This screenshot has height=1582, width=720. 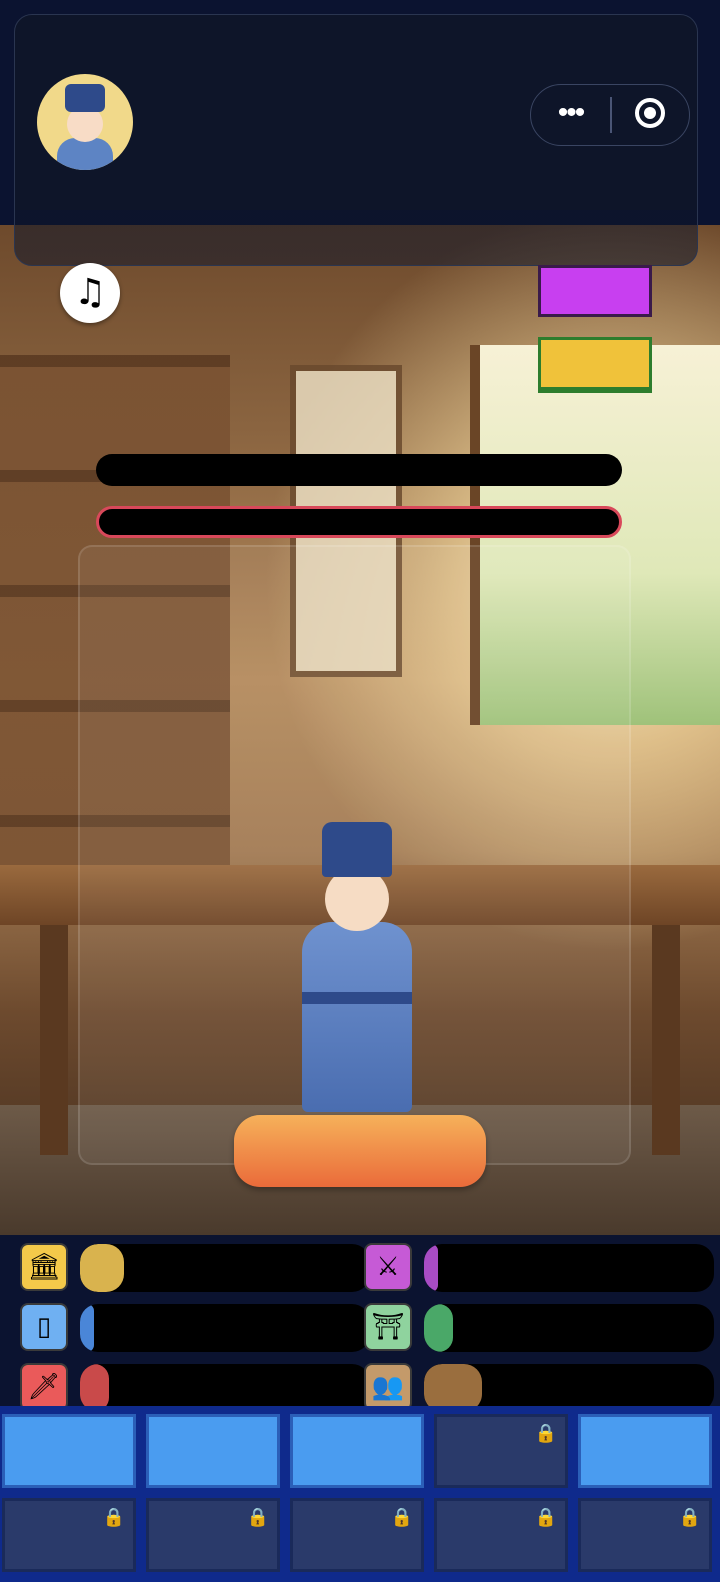 What do you see at coordinates (359, 522) in the screenshot?
I see `progress-bar-outlined` at bounding box center [359, 522].